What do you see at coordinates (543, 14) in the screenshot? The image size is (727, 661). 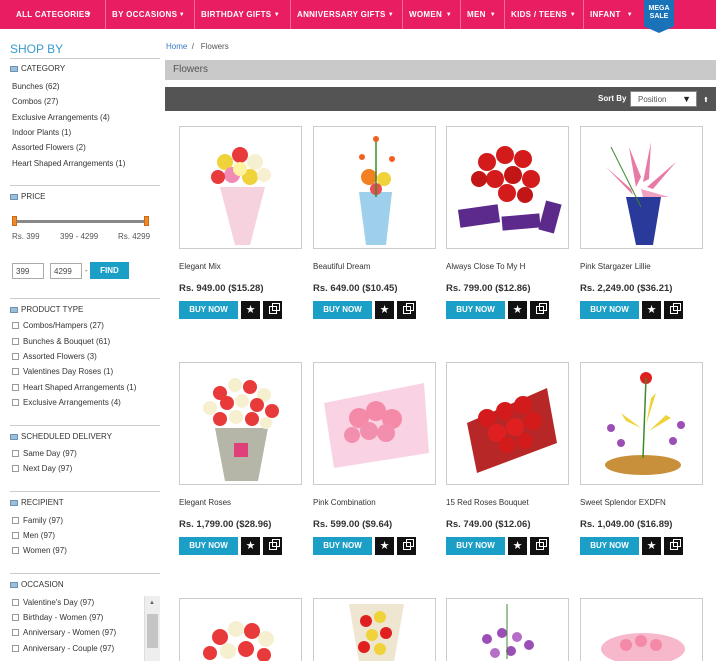 I see `nav-kids-teens: KIDS / TEENS ▼` at bounding box center [543, 14].